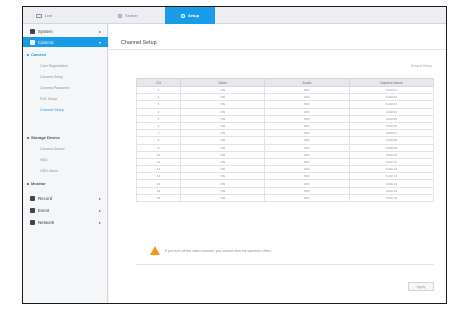 This screenshot has height=310, width=469. What do you see at coordinates (51, 77) in the screenshot?
I see `sidebar-item-camera-setup: Camera Setup` at bounding box center [51, 77].